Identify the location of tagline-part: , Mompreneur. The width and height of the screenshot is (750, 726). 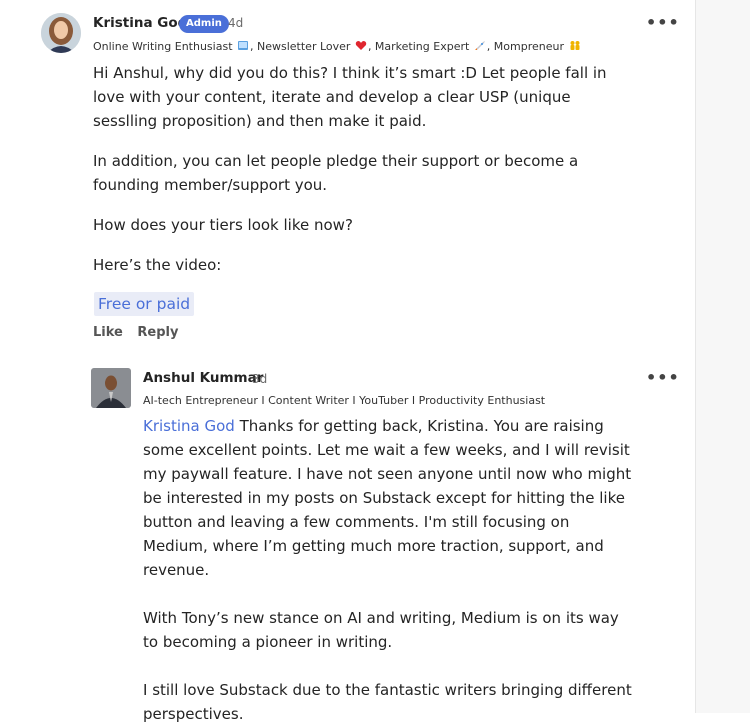
(525, 46).